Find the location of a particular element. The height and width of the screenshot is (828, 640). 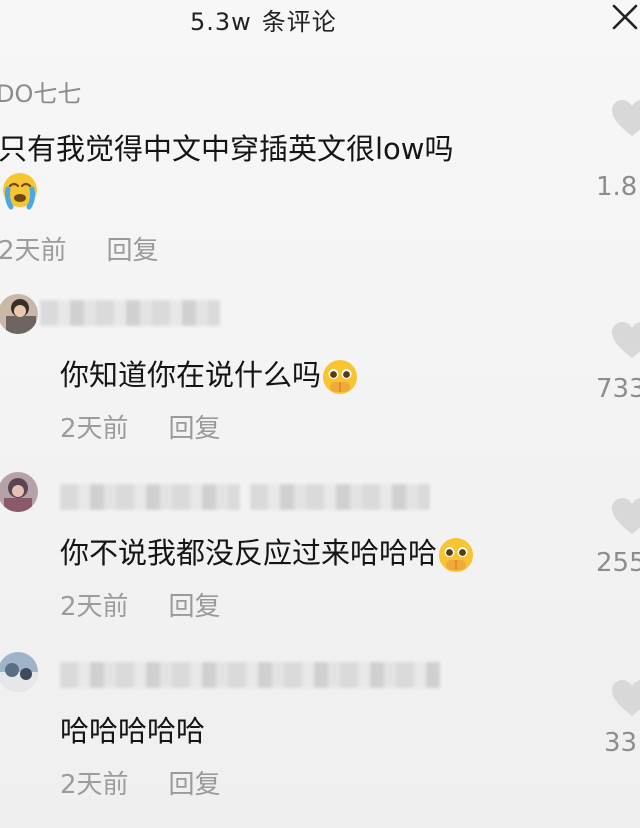

reply-text-body: 你知道你在说什么吗 is located at coordinates (191, 375).